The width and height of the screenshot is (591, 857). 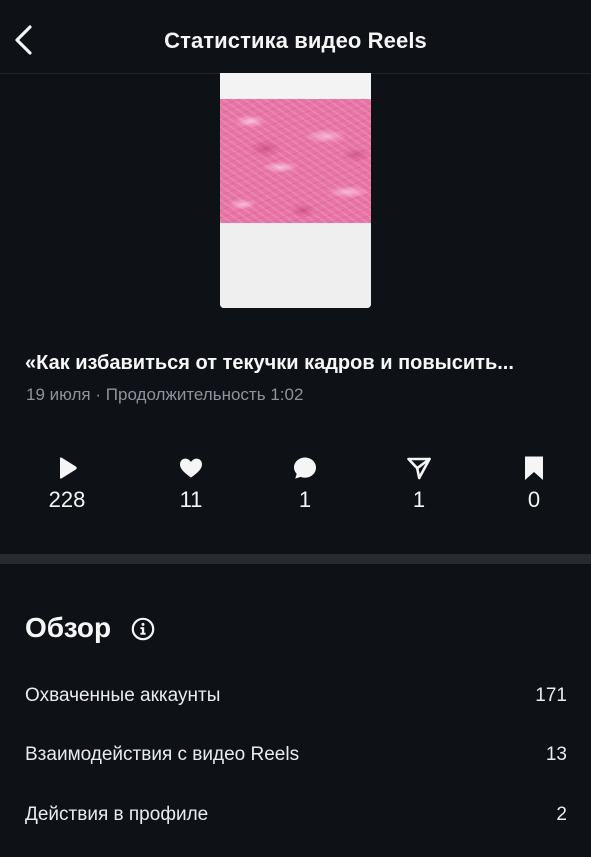 I want to click on reach-label: Охваченные аккаунты, so click(x=123, y=695).